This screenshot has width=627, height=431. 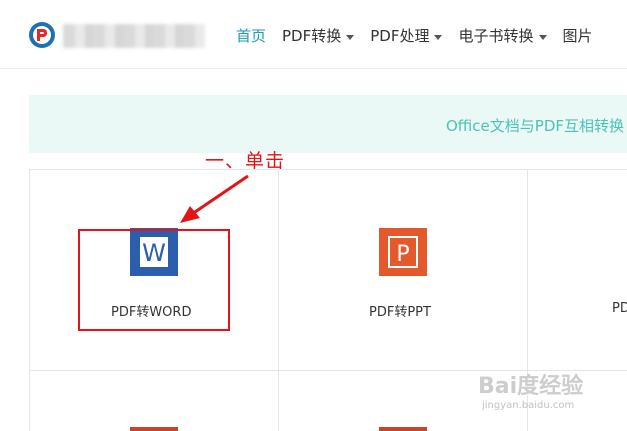 I want to click on baidu-watermark: Bai度经验 jingyan.baidu.com, so click(x=552, y=393).